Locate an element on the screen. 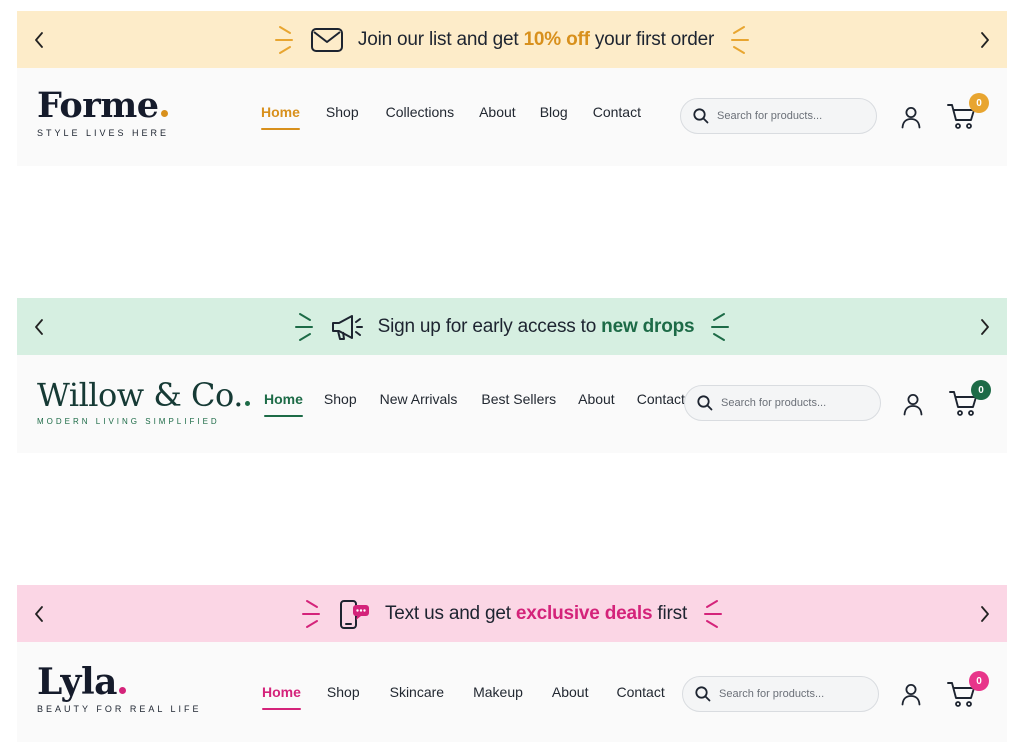 This screenshot has width=1024, height=754. announcement-bar: Sign up for early access to new drops is located at coordinates (512, 326).